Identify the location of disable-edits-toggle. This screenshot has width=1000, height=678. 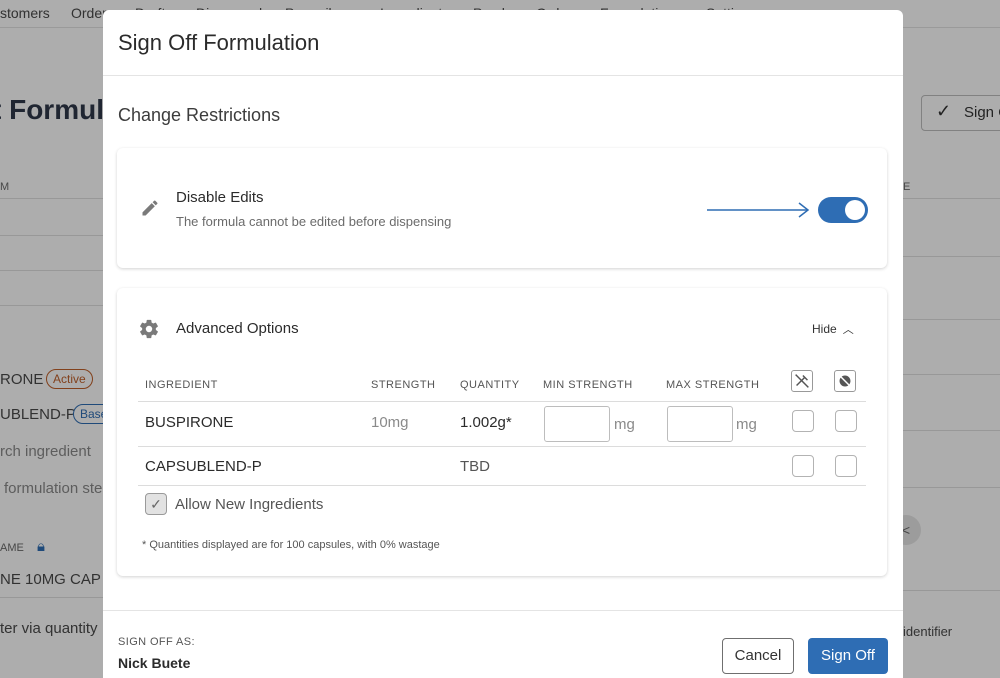
(843, 210).